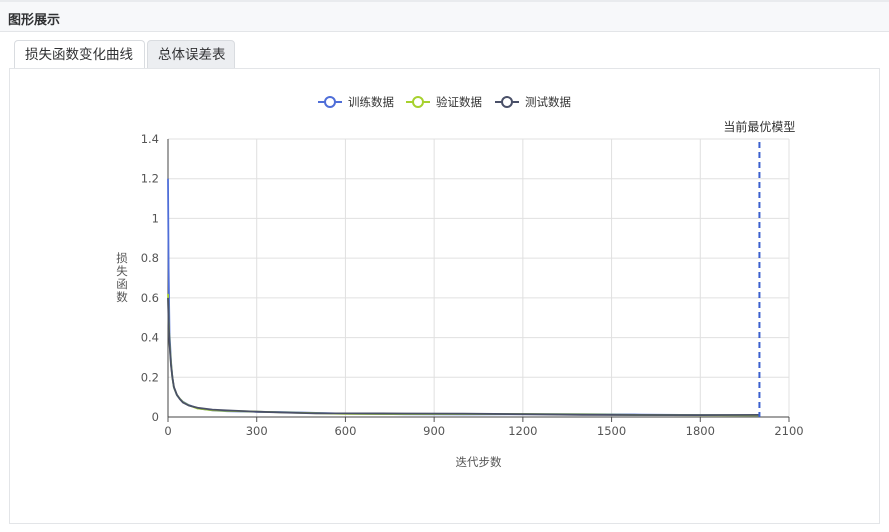 This screenshot has height=532, width=889. Describe the element at coordinates (522, 431) in the screenshot. I see `x-tick-label: 1200` at that location.